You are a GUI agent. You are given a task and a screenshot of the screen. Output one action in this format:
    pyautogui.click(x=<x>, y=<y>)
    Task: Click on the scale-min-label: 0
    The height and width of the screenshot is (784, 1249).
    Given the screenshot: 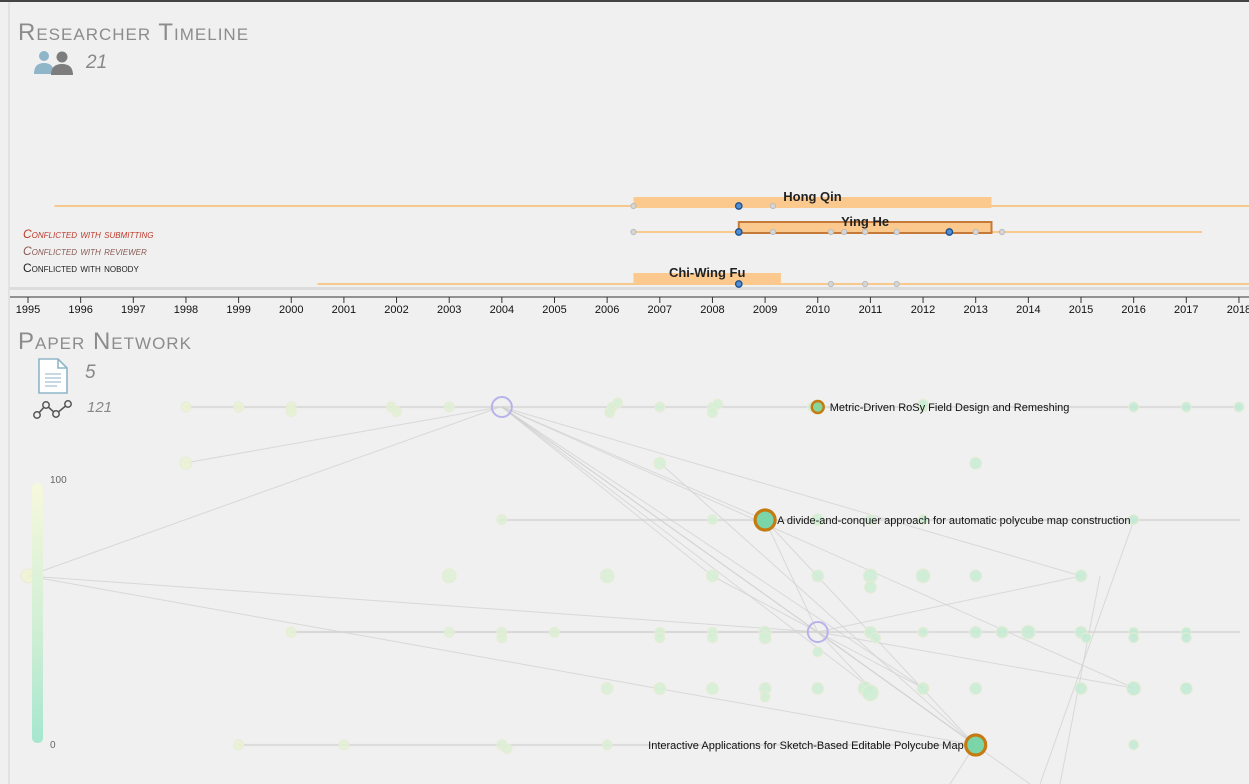 What is the action you would take?
    pyautogui.click(x=53, y=745)
    